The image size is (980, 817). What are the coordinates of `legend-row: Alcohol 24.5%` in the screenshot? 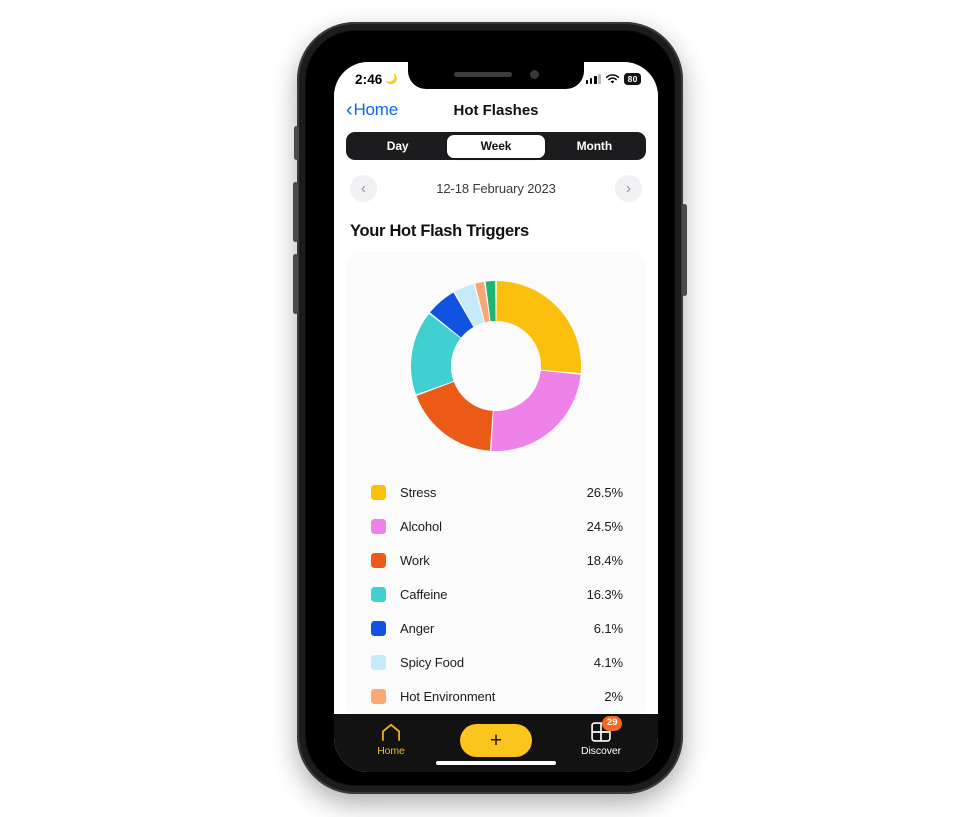 It's located at (497, 526).